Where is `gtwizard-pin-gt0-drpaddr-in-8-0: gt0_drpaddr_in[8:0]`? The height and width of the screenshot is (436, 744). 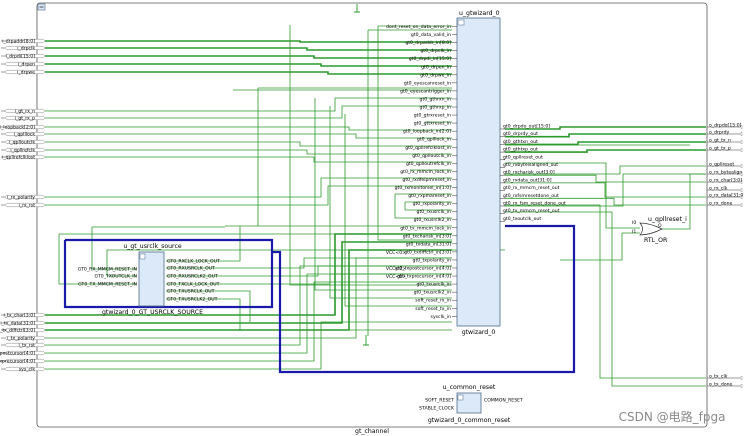
gtwizard-pin-gt0-drpaddr-in-8-0: gt0_drpaddr_in[8:0] is located at coordinates (428, 43).